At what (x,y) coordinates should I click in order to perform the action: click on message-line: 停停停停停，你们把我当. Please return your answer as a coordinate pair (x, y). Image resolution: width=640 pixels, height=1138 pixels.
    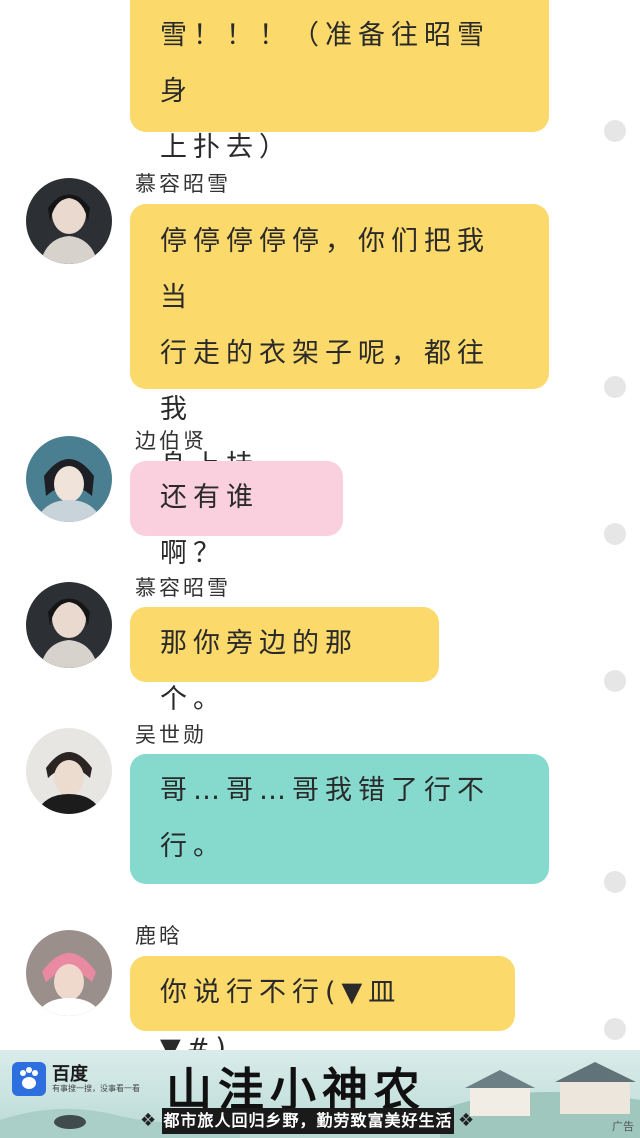
    Looking at the image, I should click on (325, 269).